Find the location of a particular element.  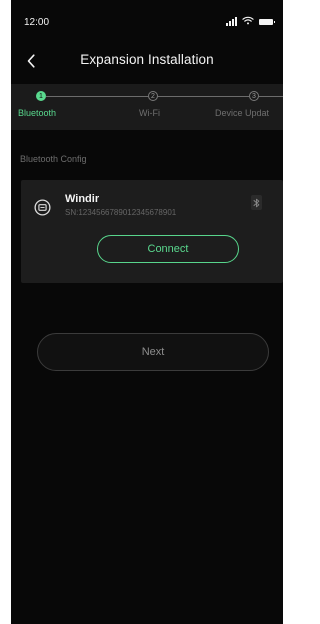

next-button: Next is located at coordinates (153, 352).